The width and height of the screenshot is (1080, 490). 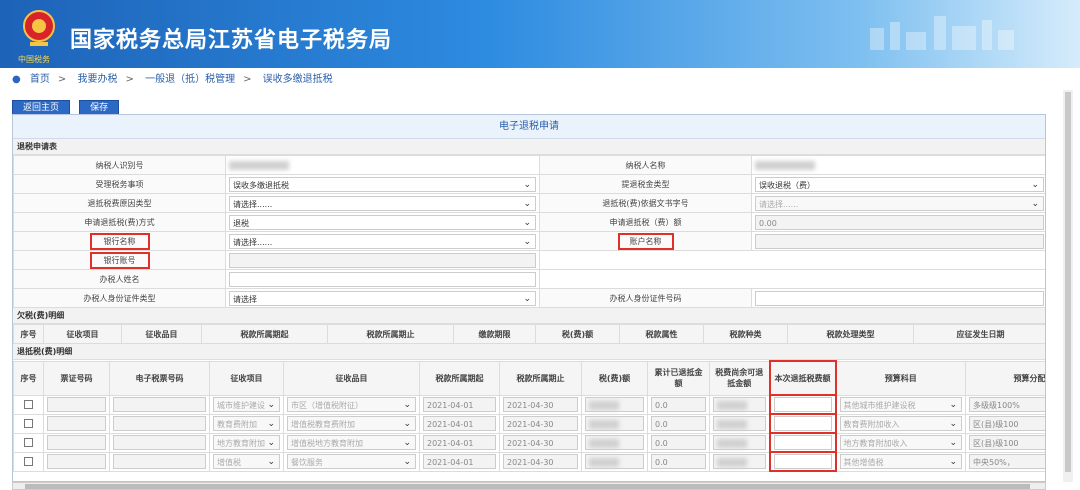 What do you see at coordinates (82, 334) in the screenshot?
I see `owed-col-header: 征收项目` at bounding box center [82, 334].